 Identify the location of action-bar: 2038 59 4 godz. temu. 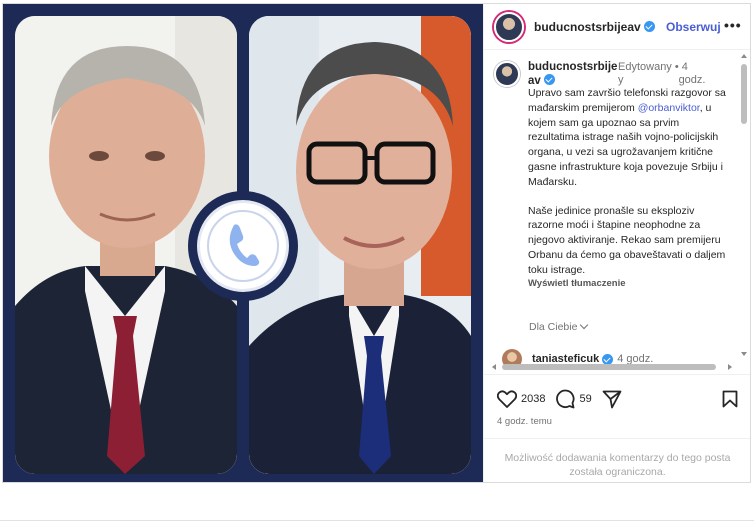
(617, 406).